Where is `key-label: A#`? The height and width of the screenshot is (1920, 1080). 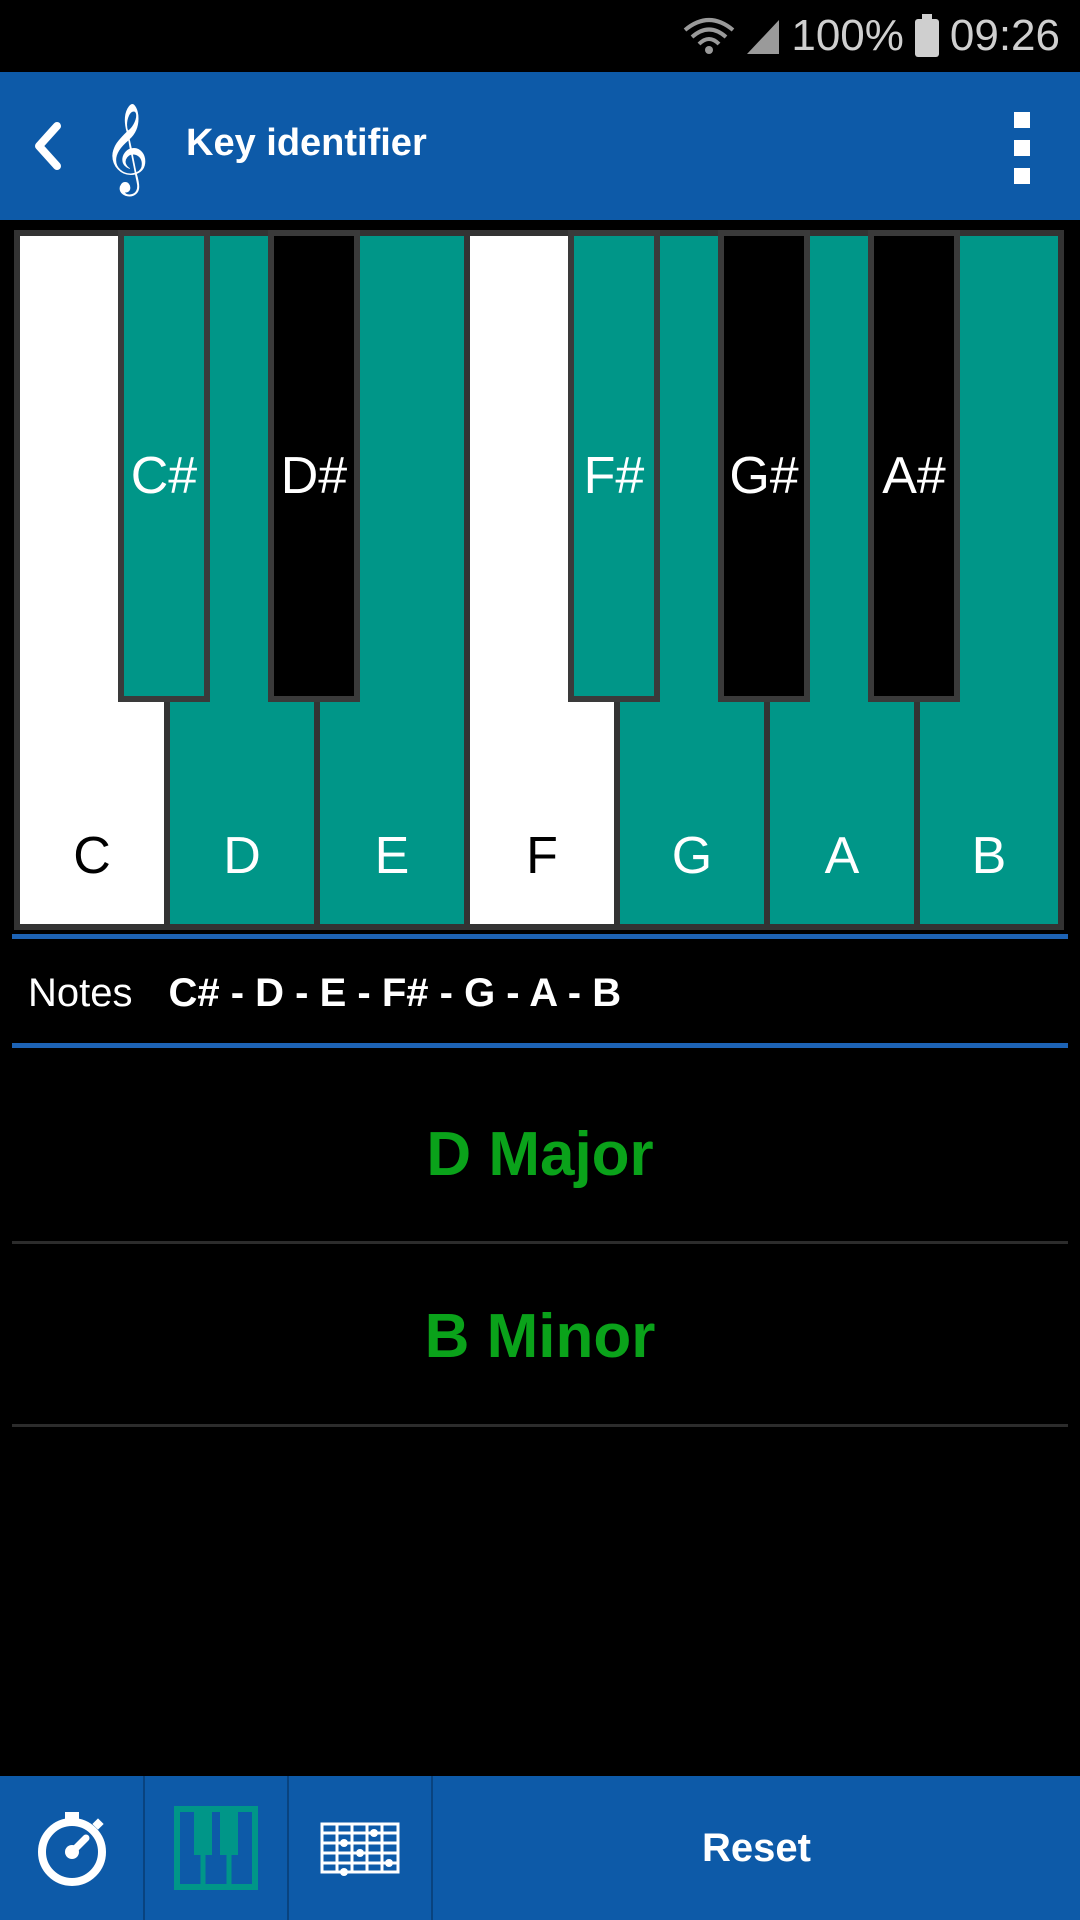
key-label: A# is located at coordinates (914, 476).